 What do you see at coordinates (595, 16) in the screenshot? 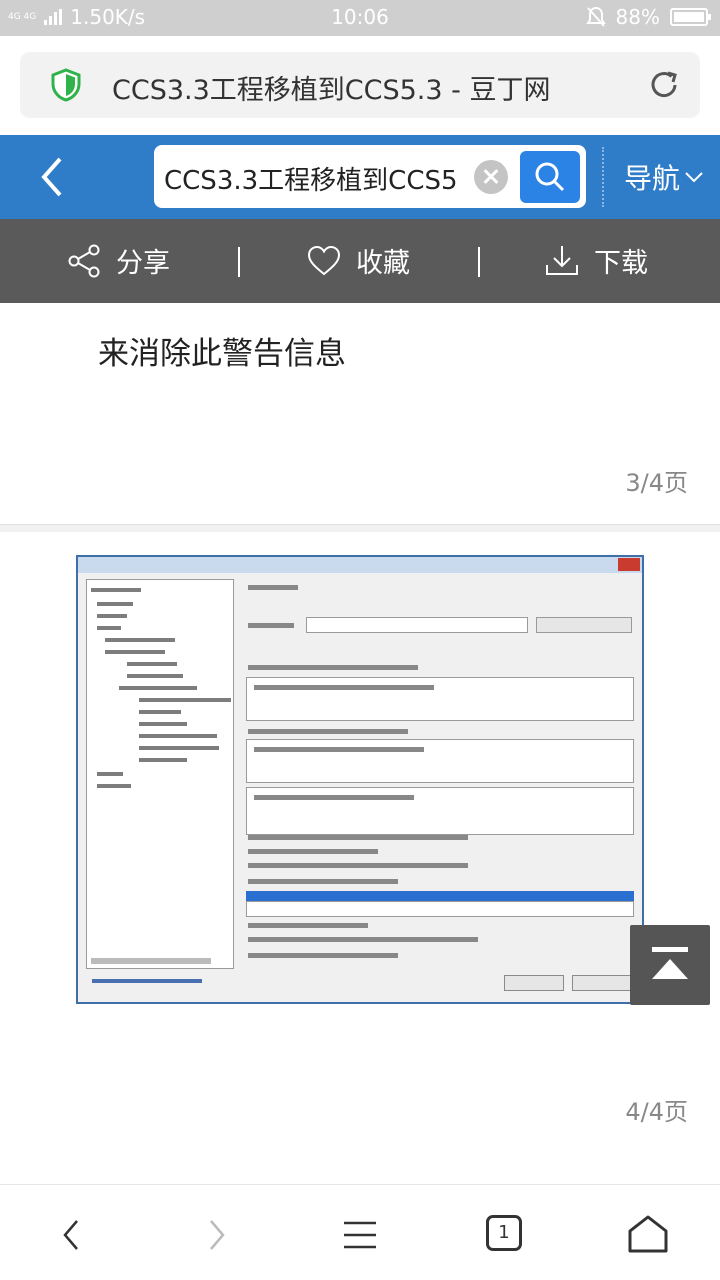
I see `silent-bell-icon` at bounding box center [595, 16].